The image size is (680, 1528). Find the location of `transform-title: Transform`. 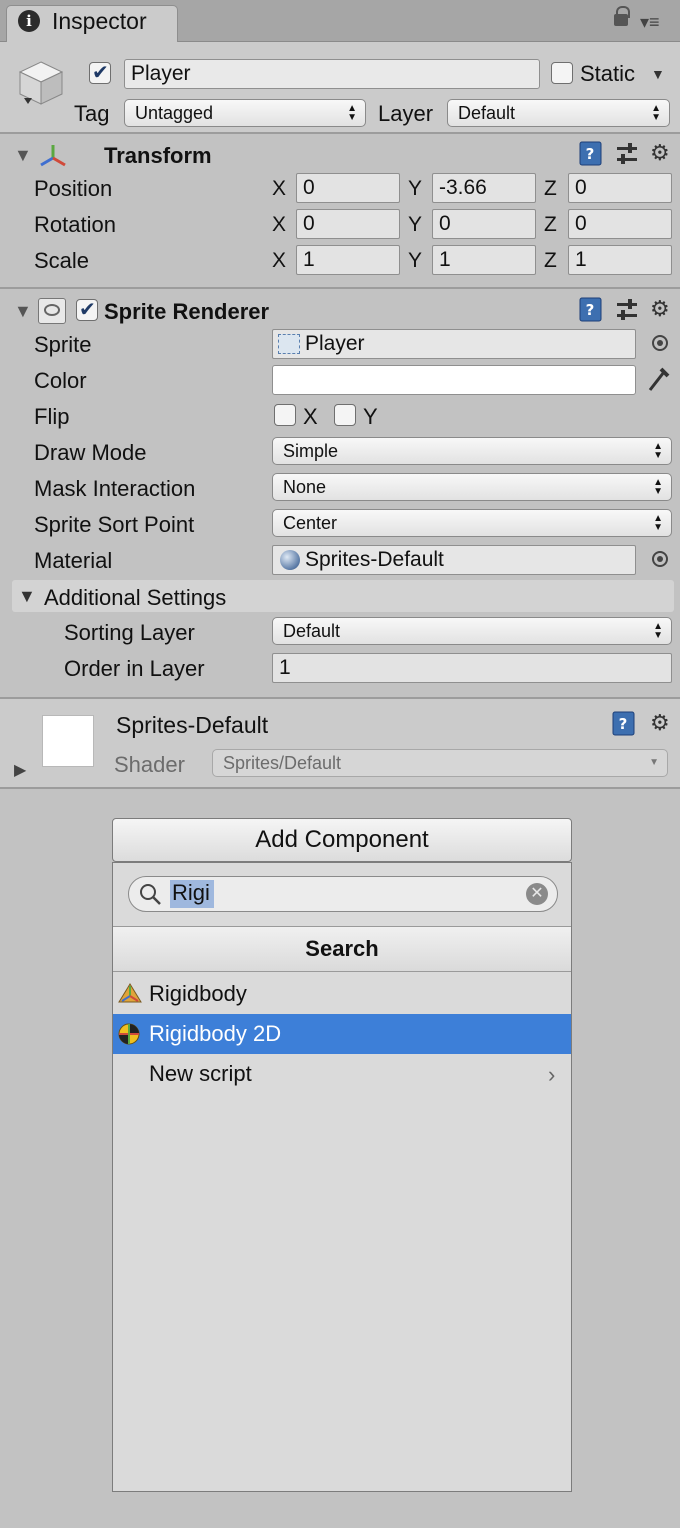

transform-title: Transform is located at coordinates (158, 155).